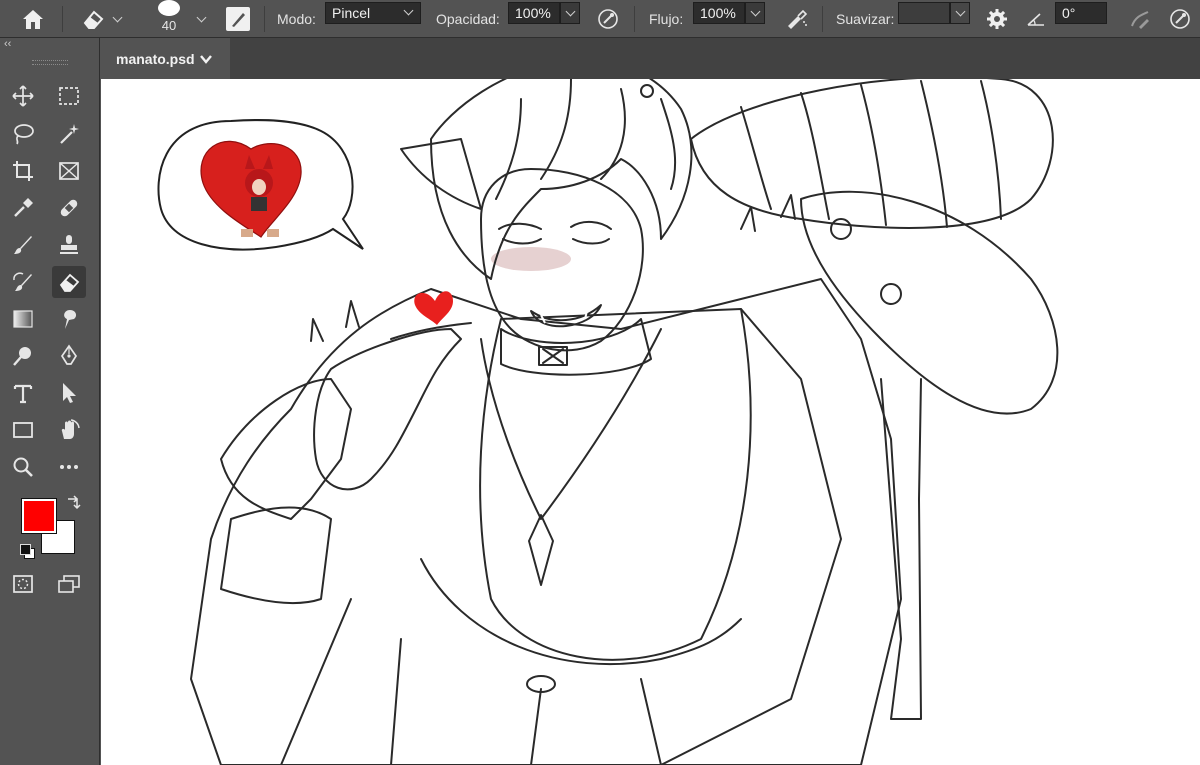 The width and height of the screenshot is (1200, 765). I want to click on eyedropper-icon, so click(23, 207).